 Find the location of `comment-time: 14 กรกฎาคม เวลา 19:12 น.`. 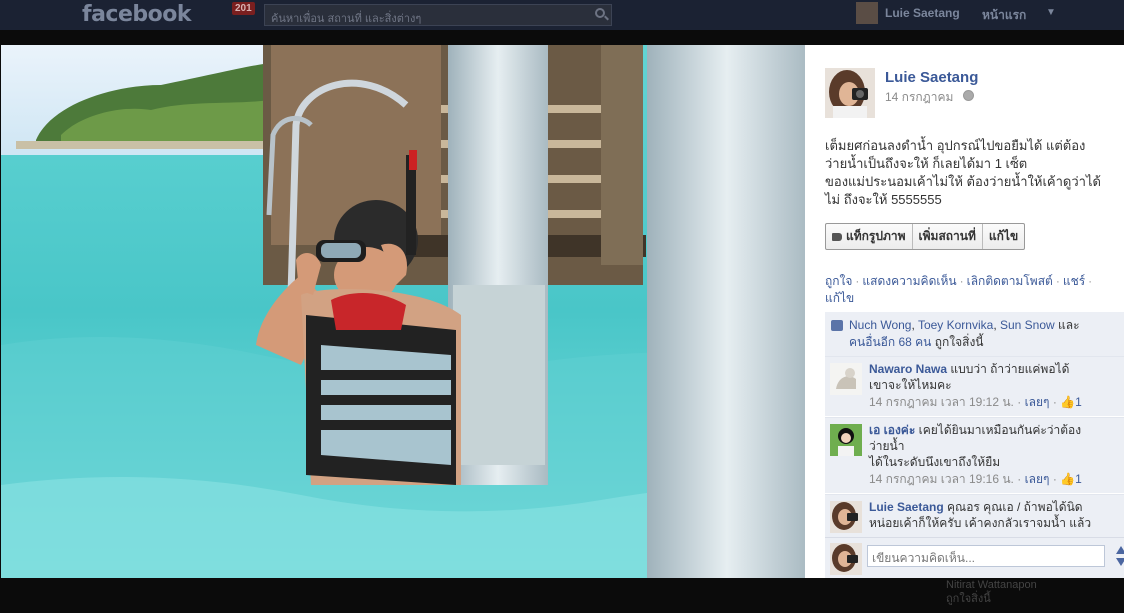

comment-time: 14 กรกฎาคม เวลา 19:12 น. is located at coordinates (941, 402).